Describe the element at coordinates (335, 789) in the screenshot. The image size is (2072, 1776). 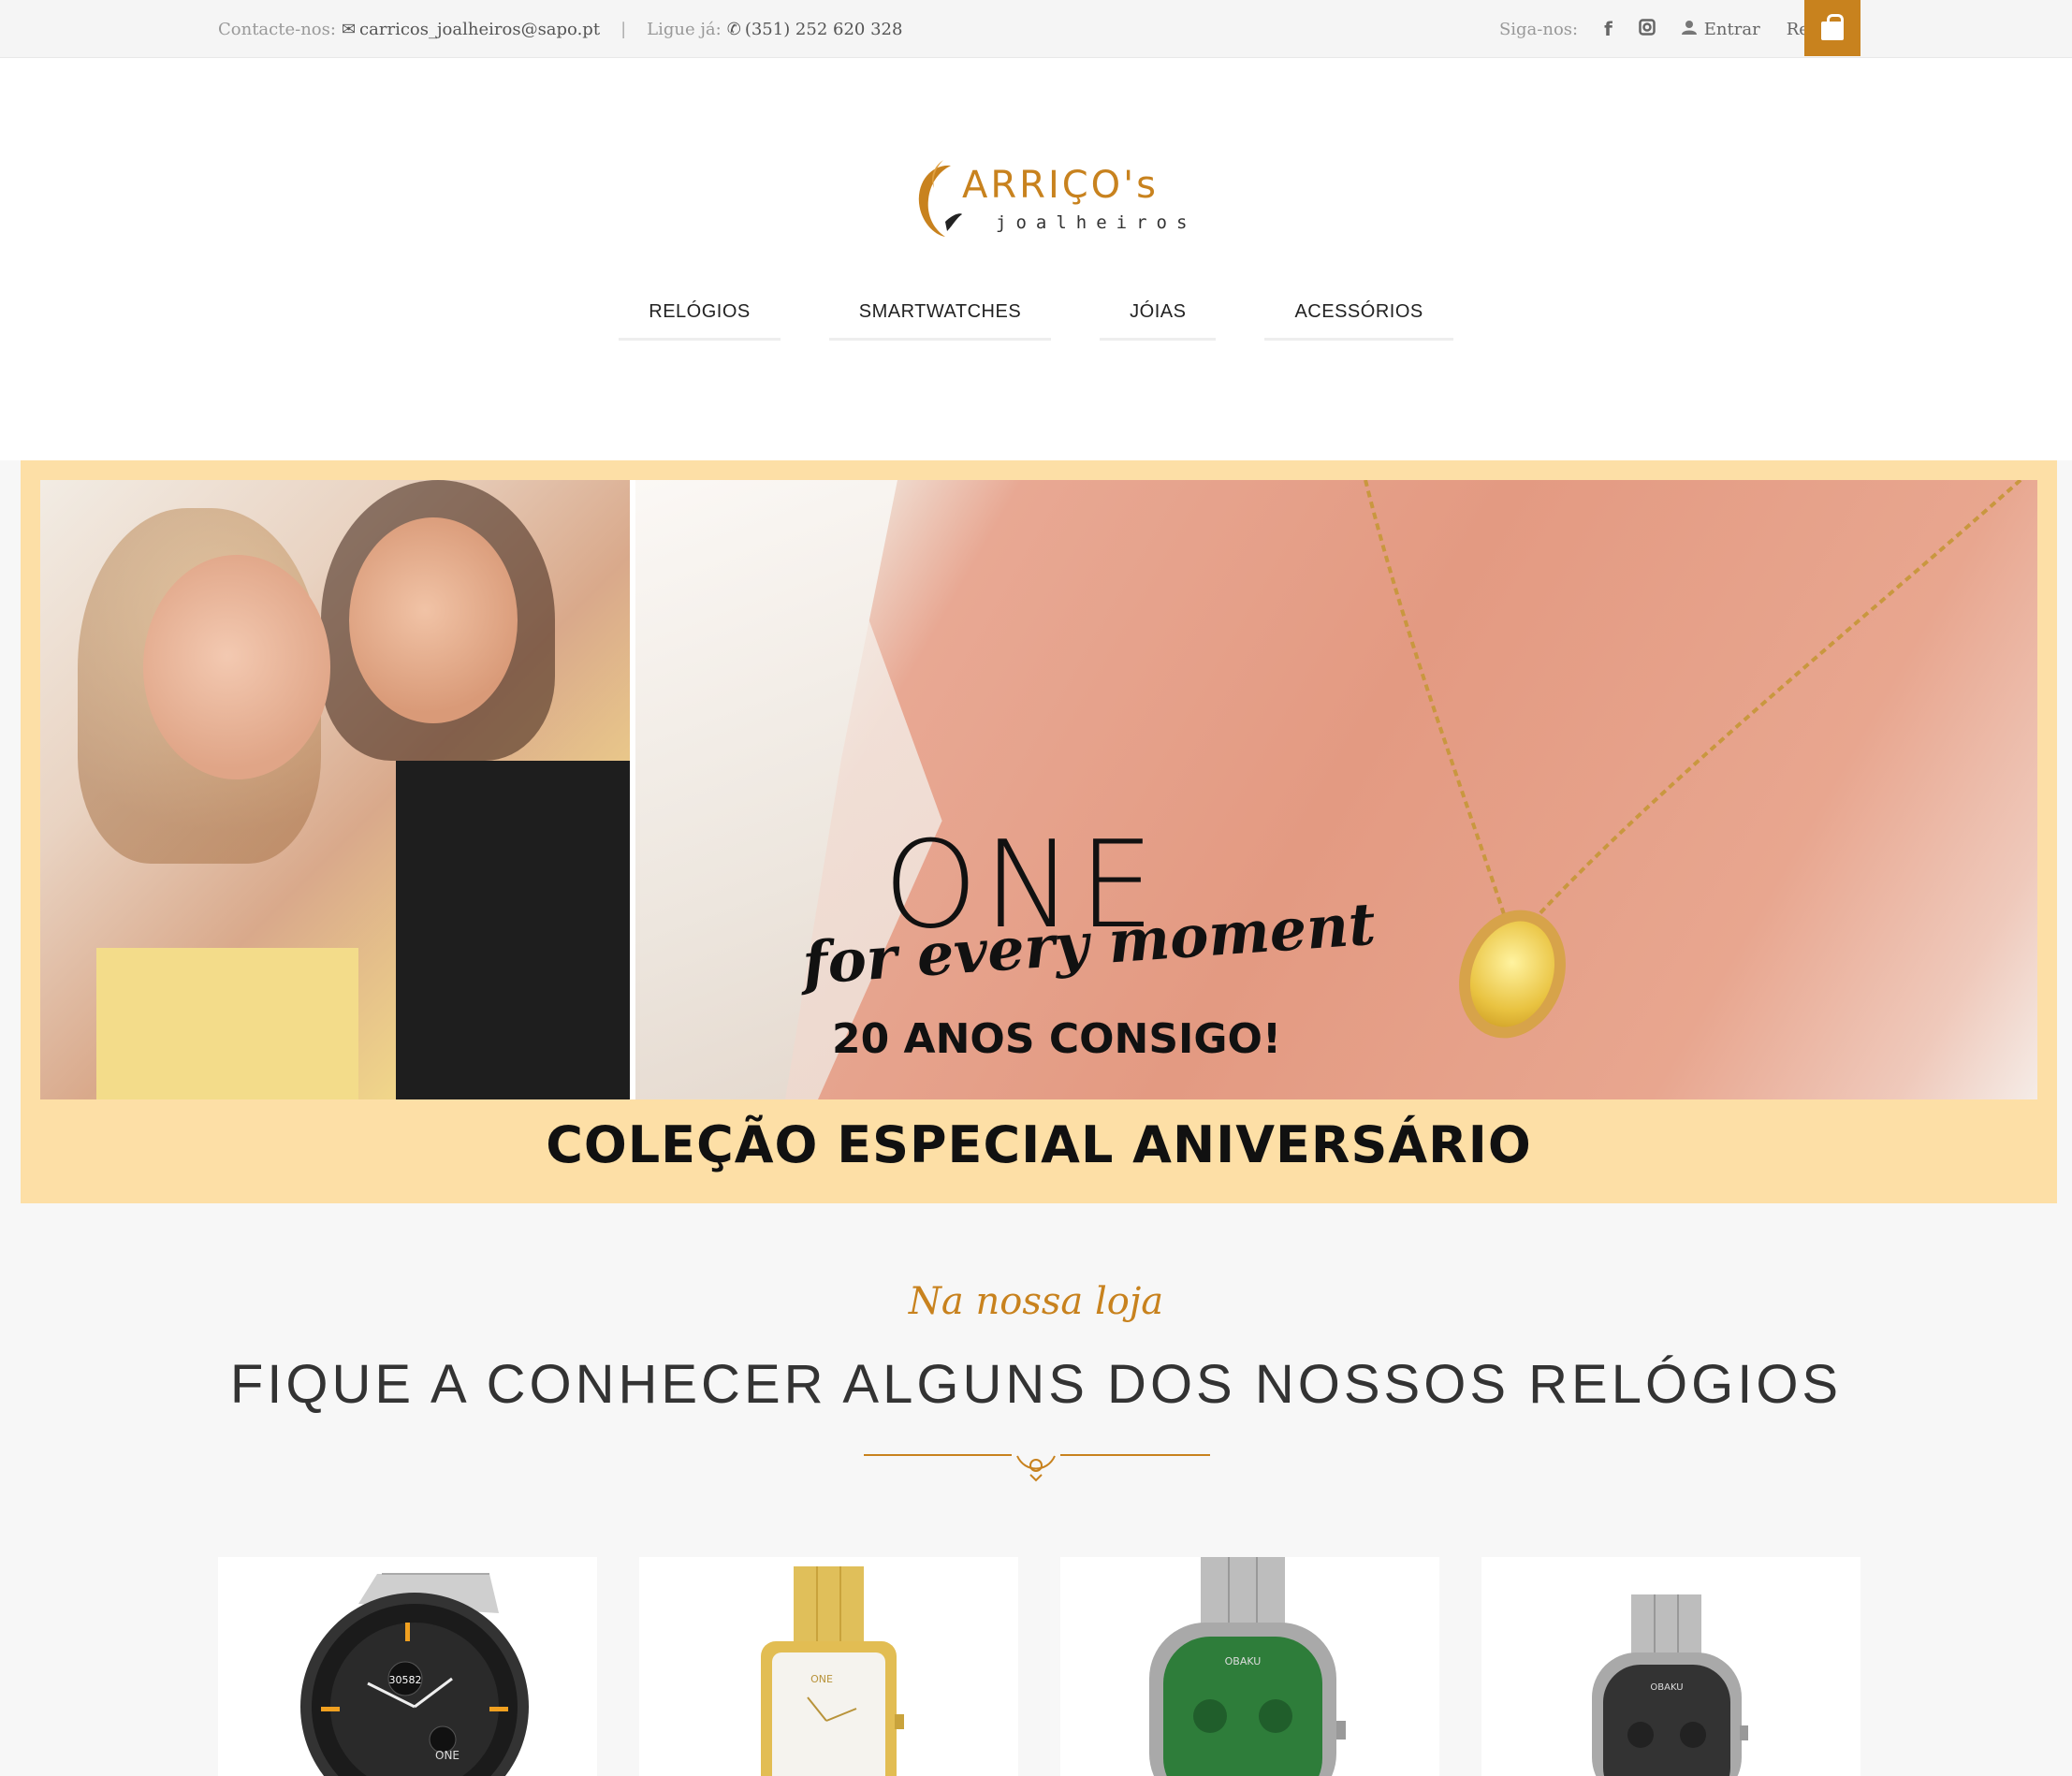
I see `banner-photo-women` at that location.